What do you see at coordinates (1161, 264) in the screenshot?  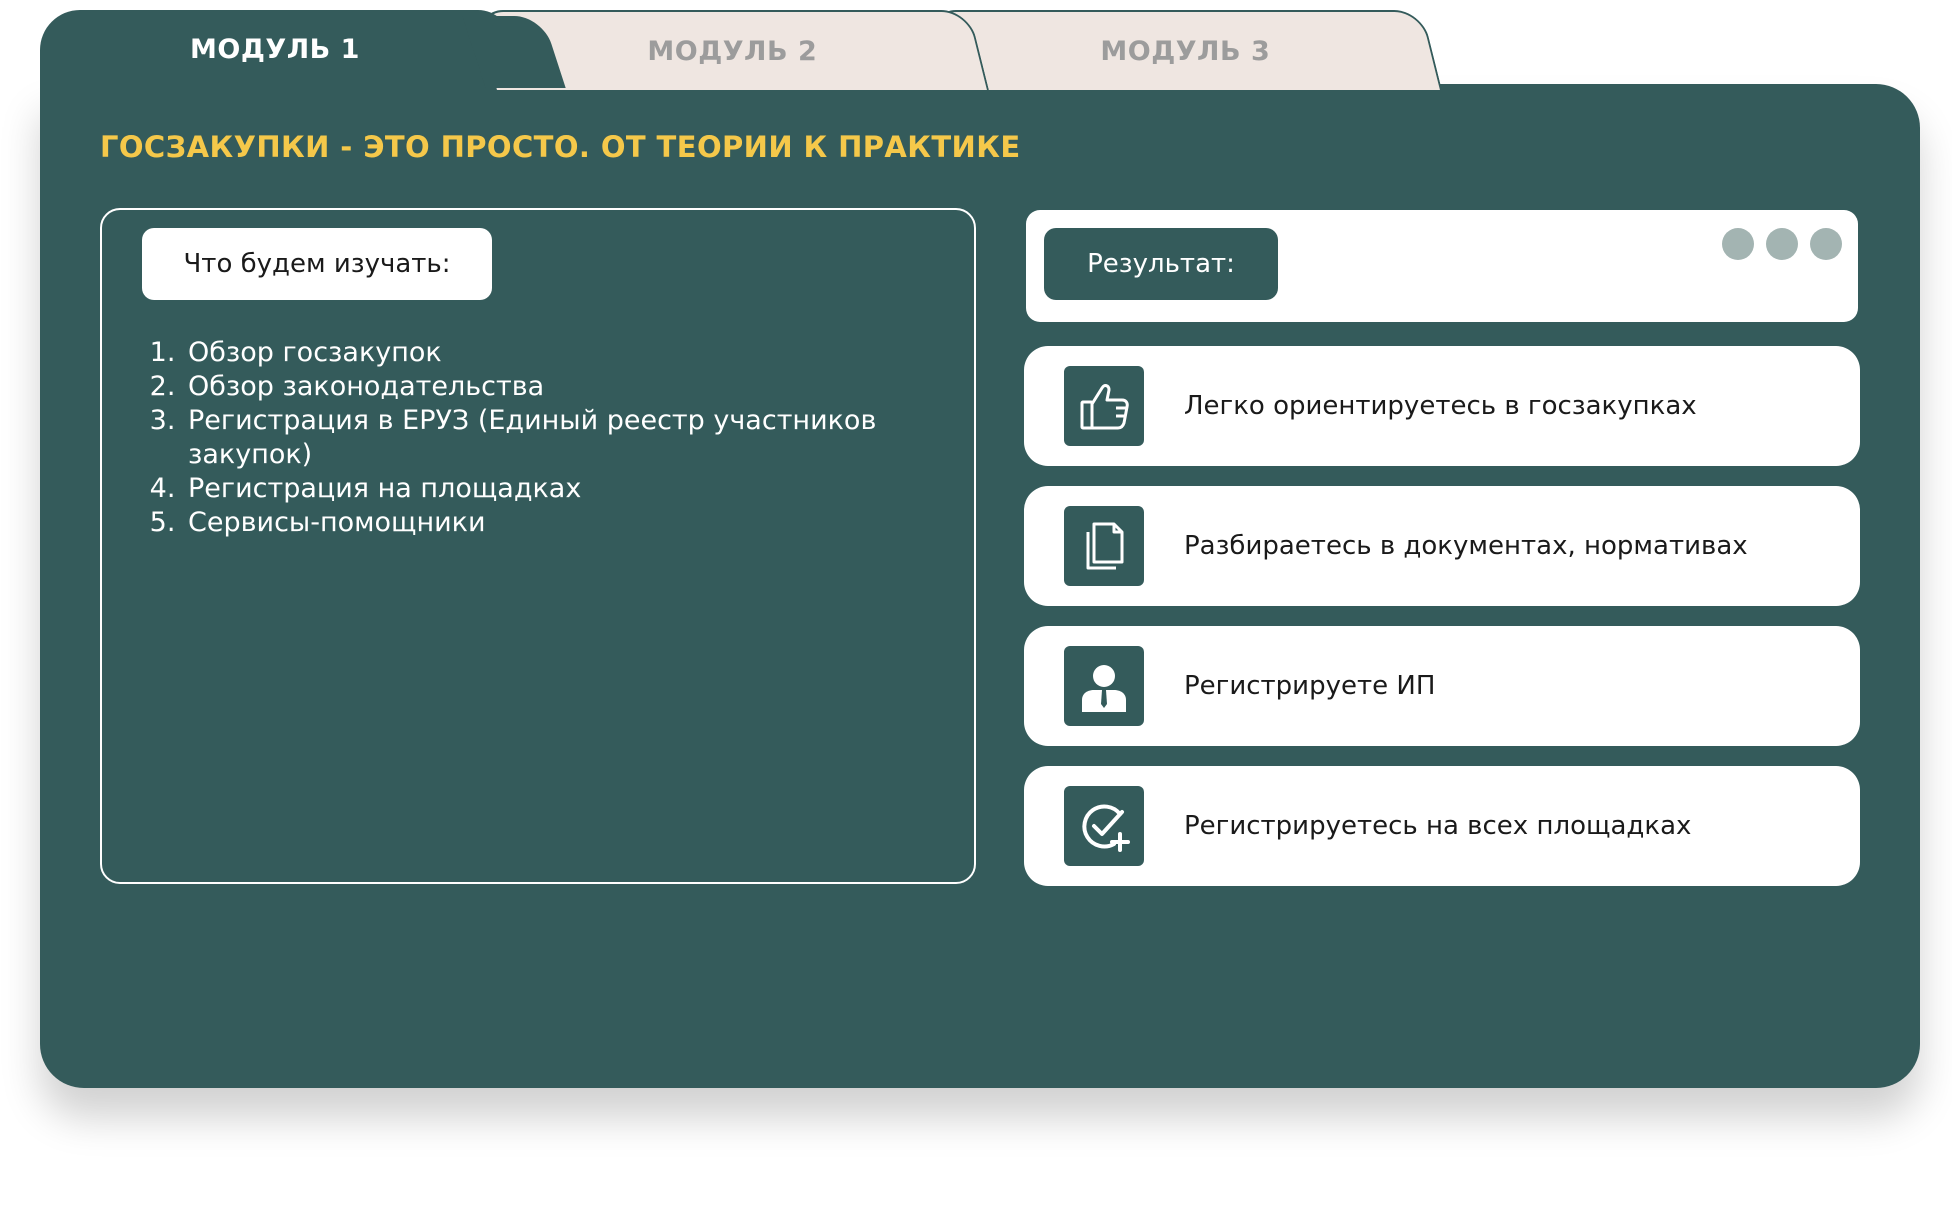 I see `result-label: Результат:` at bounding box center [1161, 264].